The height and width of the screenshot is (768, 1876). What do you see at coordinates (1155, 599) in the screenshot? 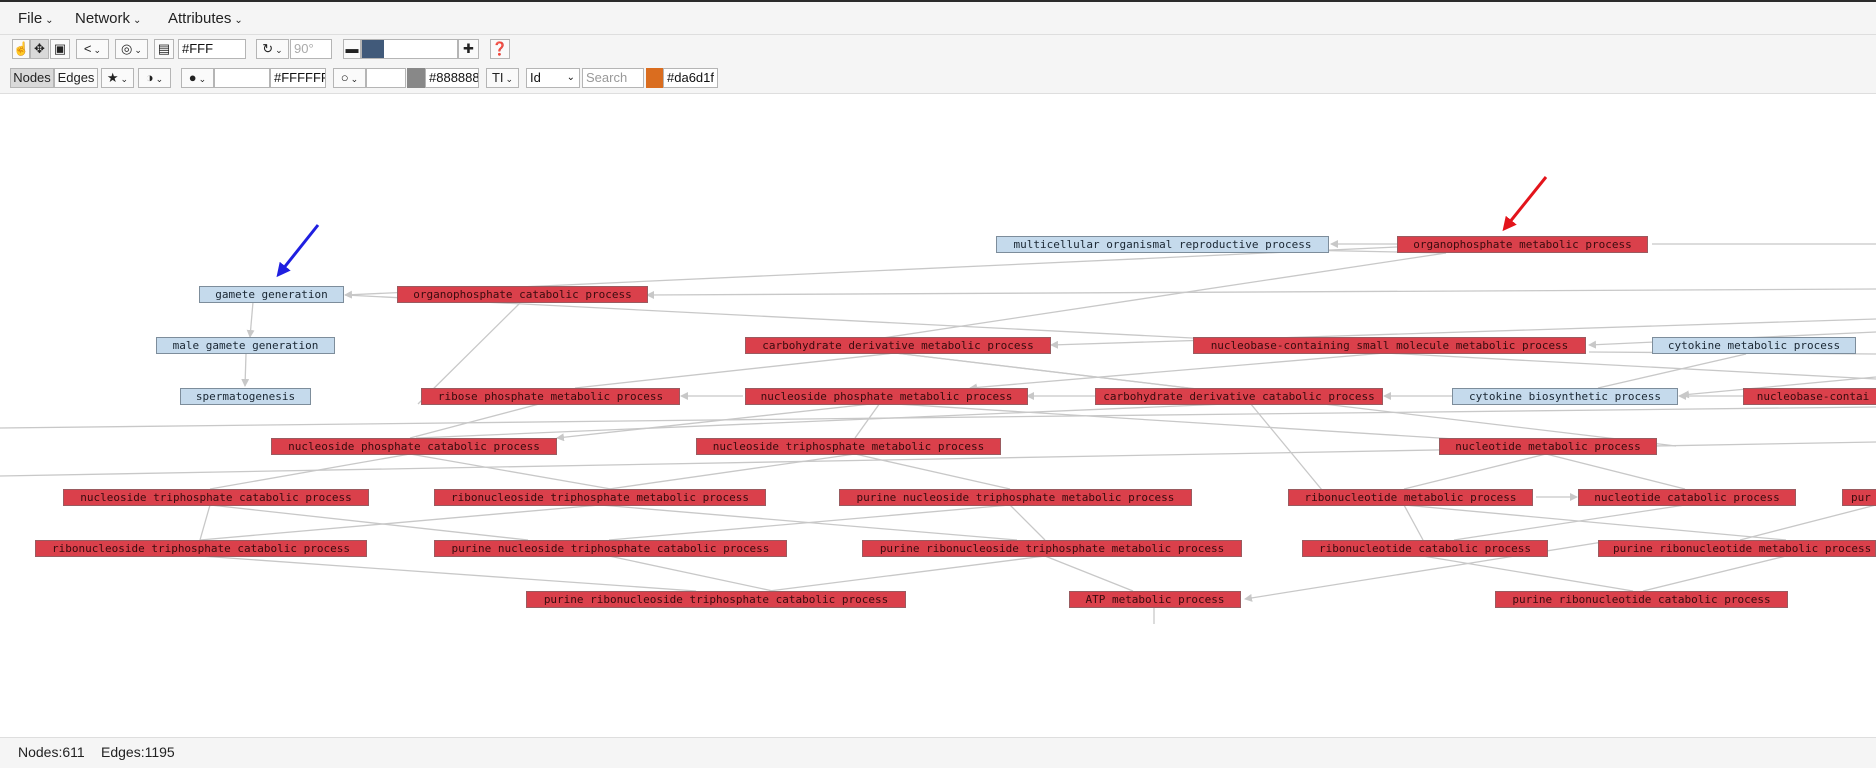
I see `node-atp-metabolic-process: ATP metabolic process` at bounding box center [1155, 599].